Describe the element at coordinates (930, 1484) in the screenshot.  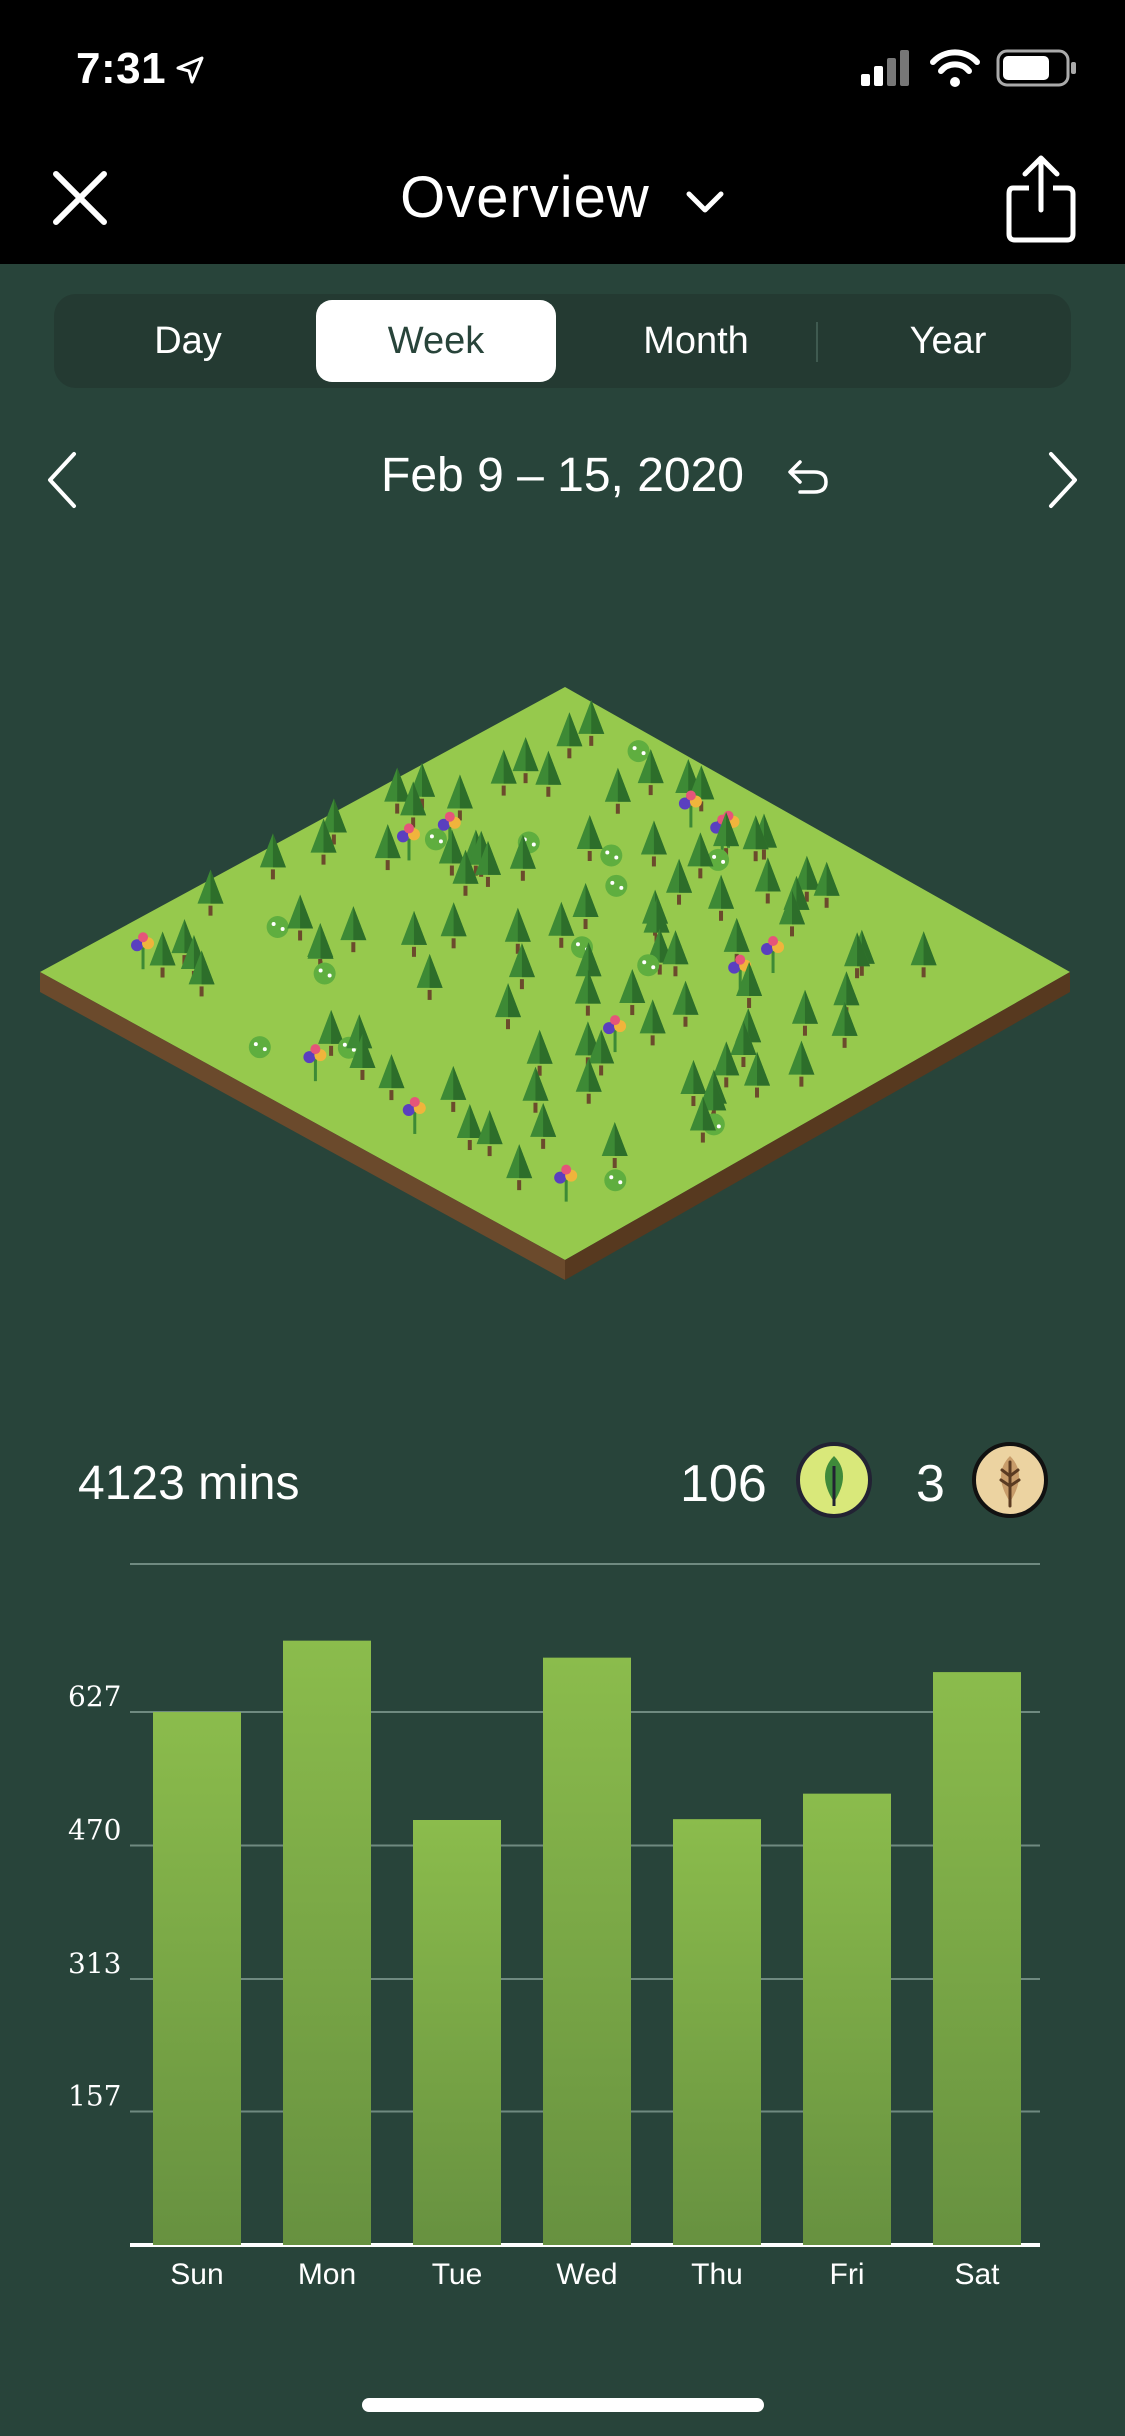
I see `dead-tree-count: 3` at that location.